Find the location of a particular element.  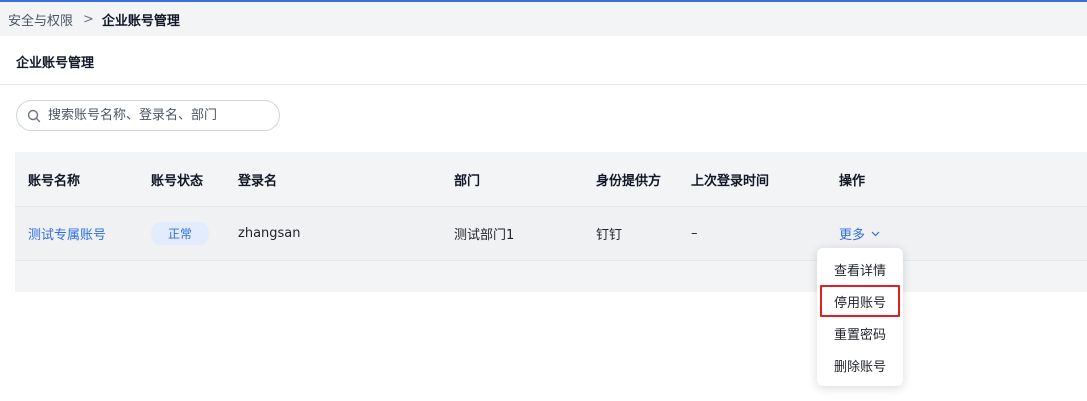

more-label: 更多 is located at coordinates (852, 235).